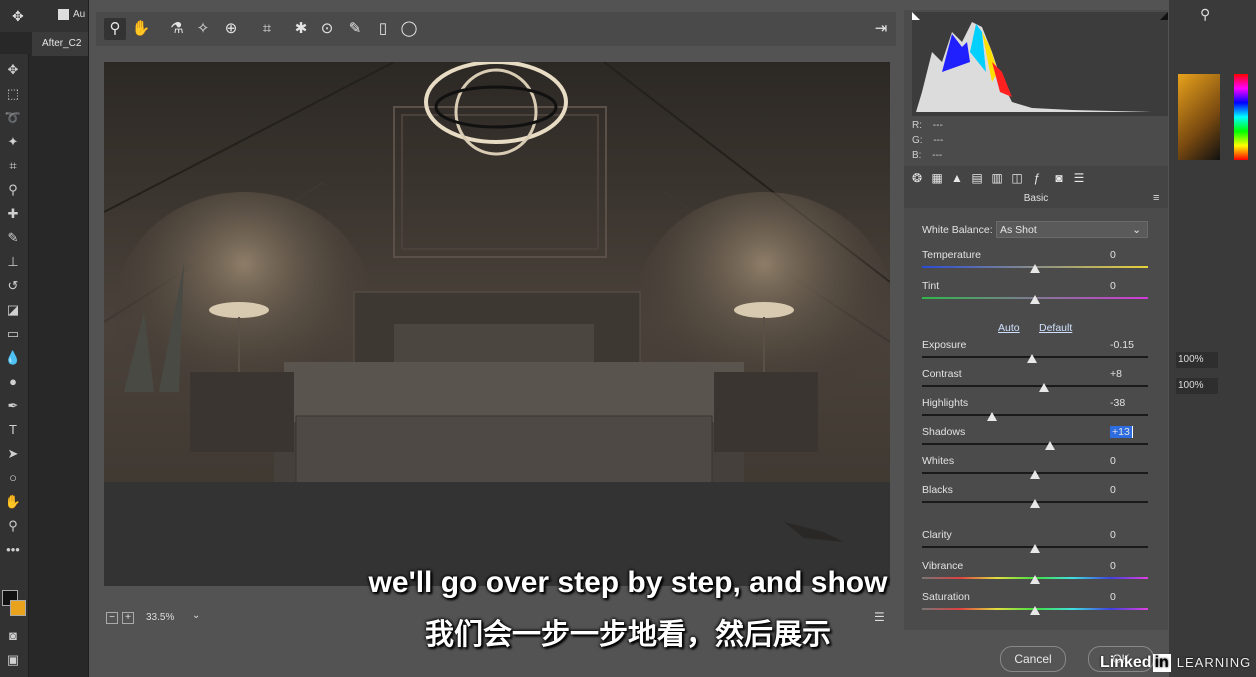  What do you see at coordinates (1199, 117) in the screenshot?
I see `color-picker-field` at bounding box center [1199, 117].